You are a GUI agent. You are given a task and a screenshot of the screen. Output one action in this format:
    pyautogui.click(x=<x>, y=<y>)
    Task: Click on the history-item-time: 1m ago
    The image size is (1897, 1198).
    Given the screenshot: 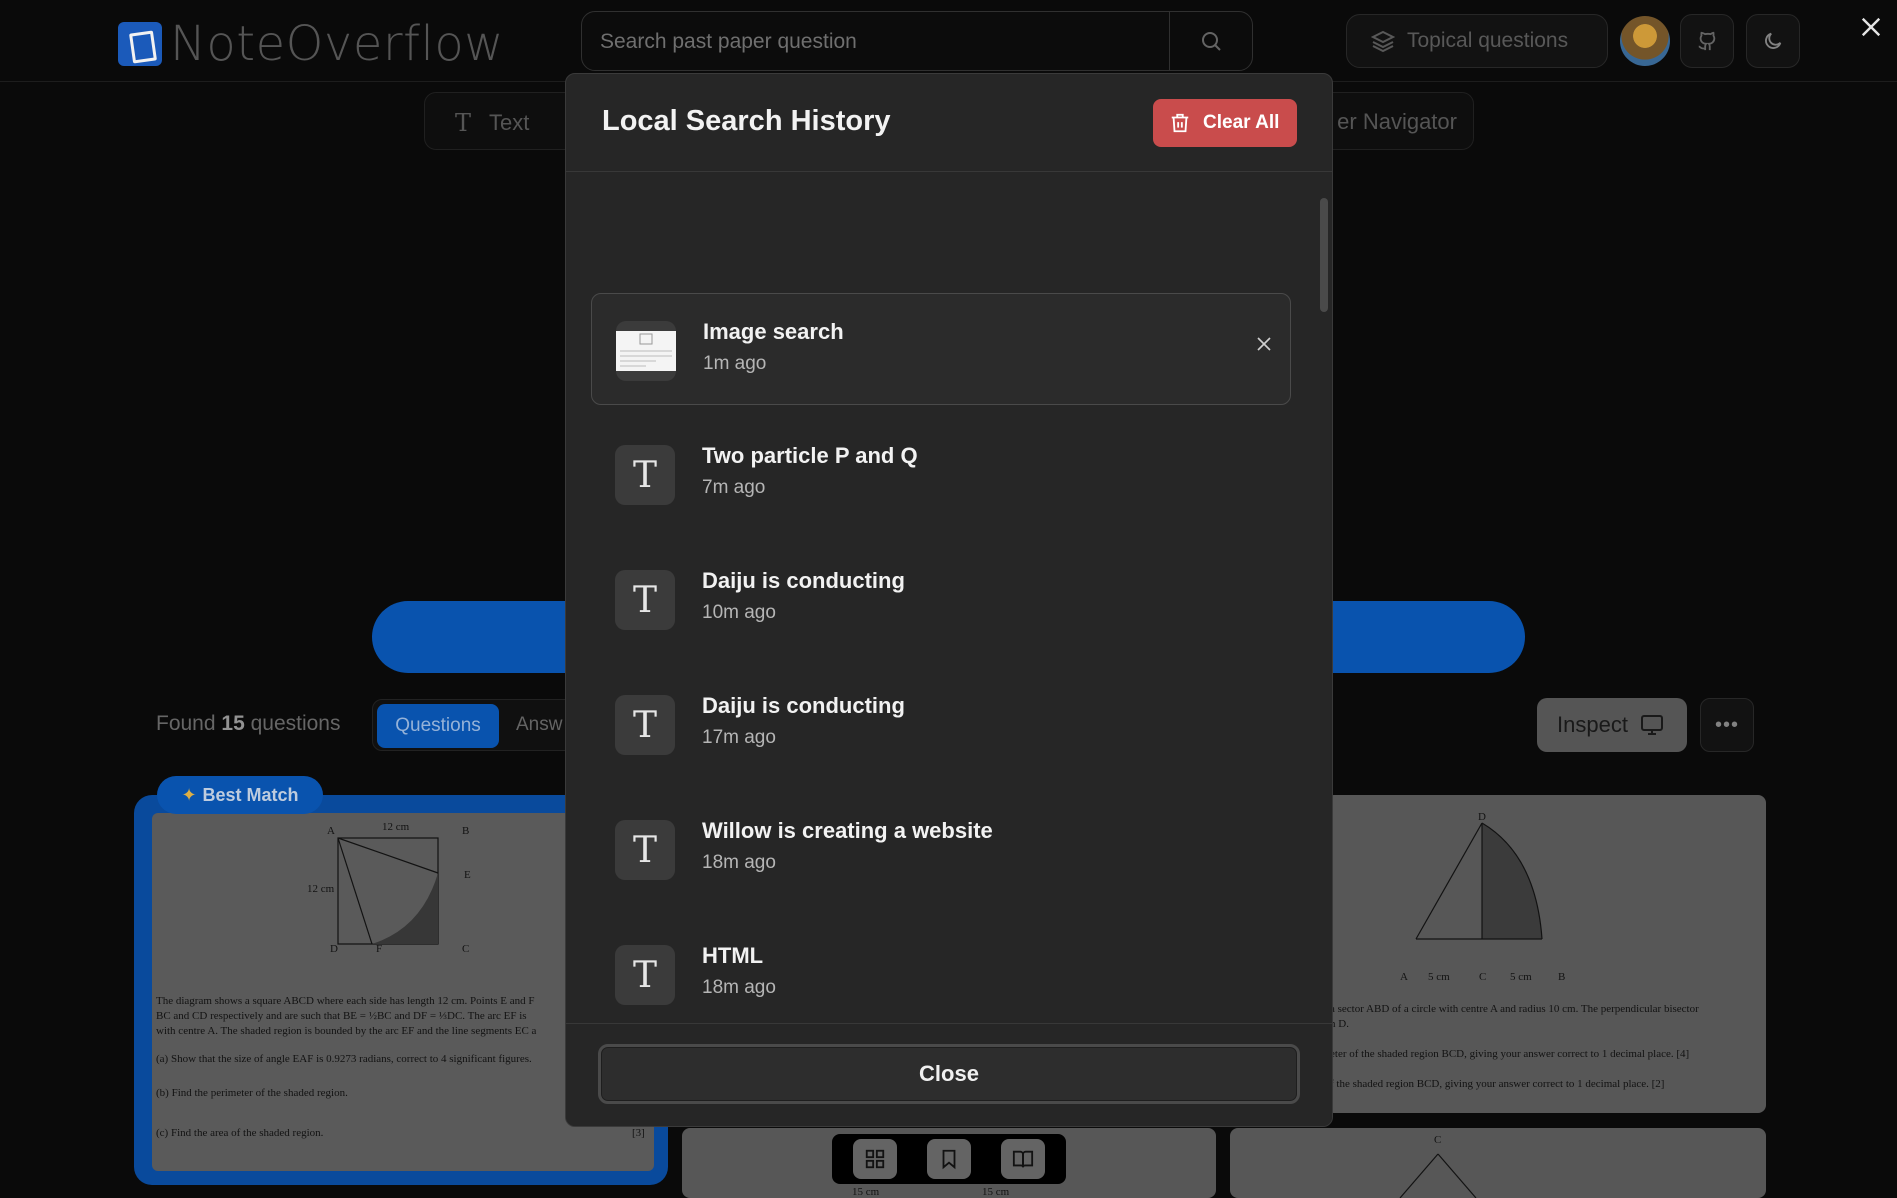 What is the action you would take?
    pyautogui.click(x=735, y=363)
    